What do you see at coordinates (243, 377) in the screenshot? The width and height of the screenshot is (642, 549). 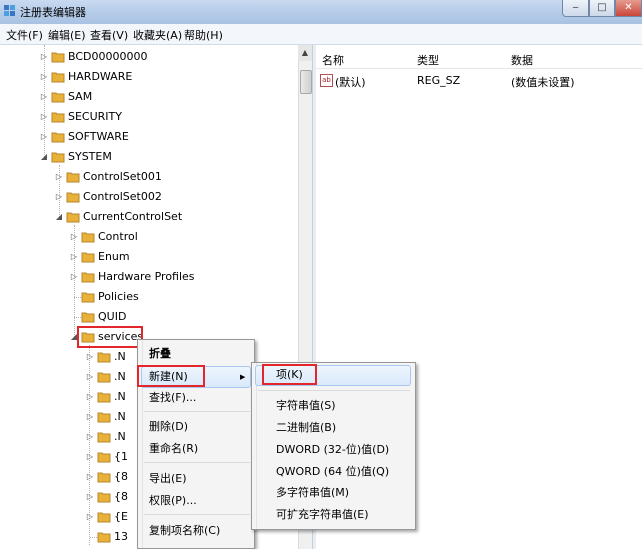 I see `submenu-arrow-icon: ▶` at bounding box center [243, 377].